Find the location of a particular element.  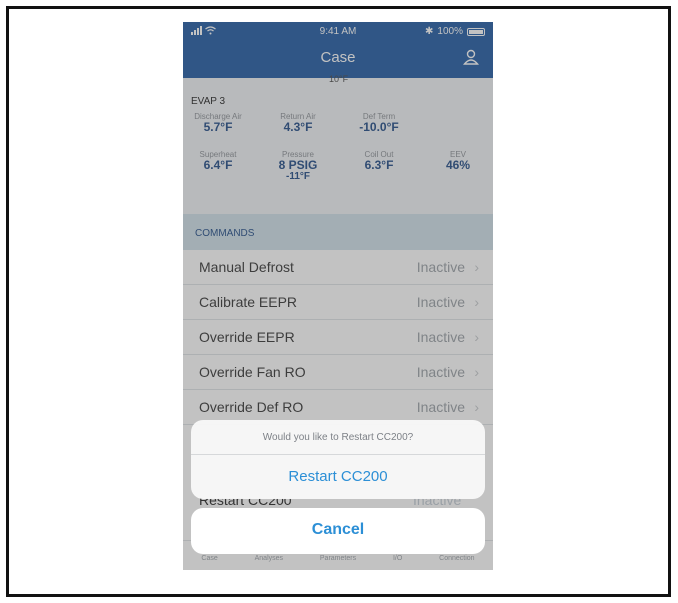

command-name: Restart CC200 is located at coordinates (245, 503).